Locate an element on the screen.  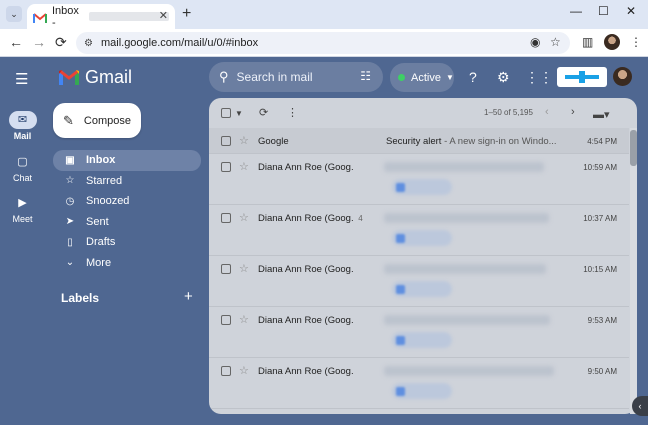
rail-mail: ✉ Mail is located at coordinates (22, 126).